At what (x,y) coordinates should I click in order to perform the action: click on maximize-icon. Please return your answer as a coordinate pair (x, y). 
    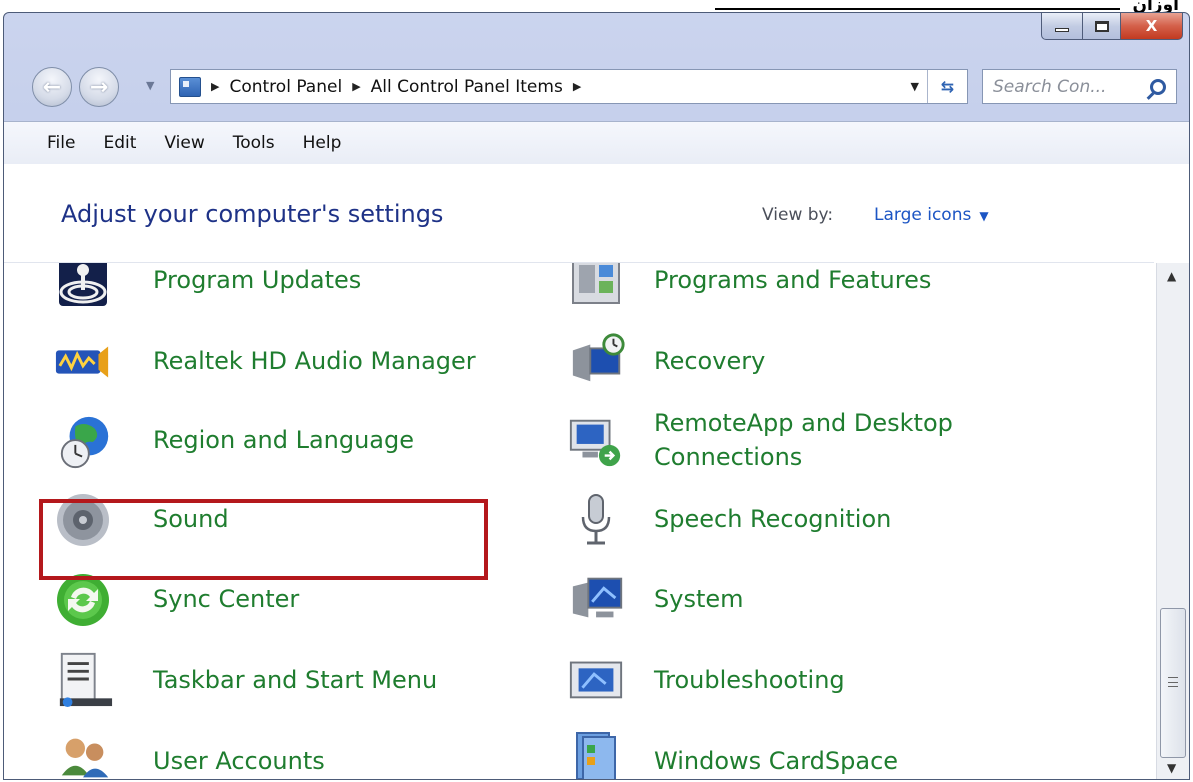
    Looking at the image, I should click on (1101, 26).